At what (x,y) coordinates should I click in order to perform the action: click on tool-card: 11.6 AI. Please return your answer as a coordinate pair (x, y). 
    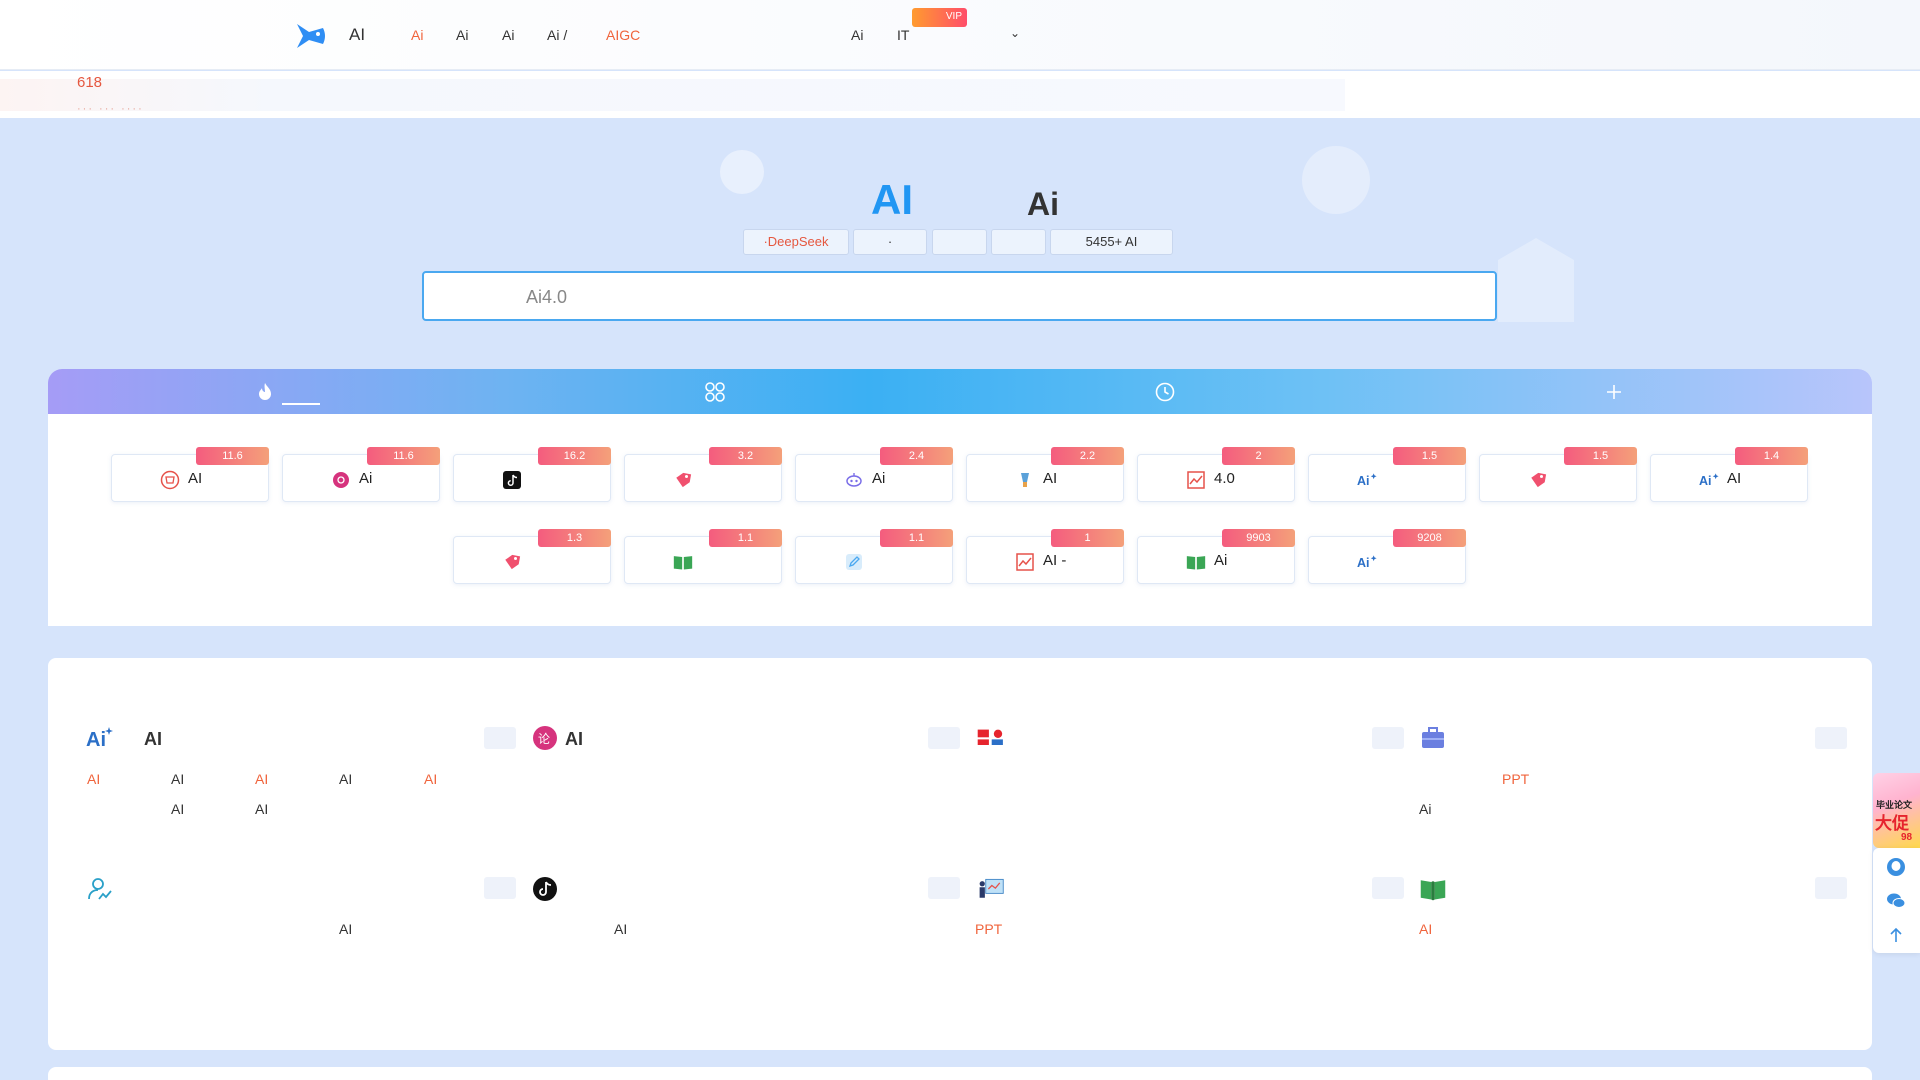
    Looking at the image, I should click on (190, 474).